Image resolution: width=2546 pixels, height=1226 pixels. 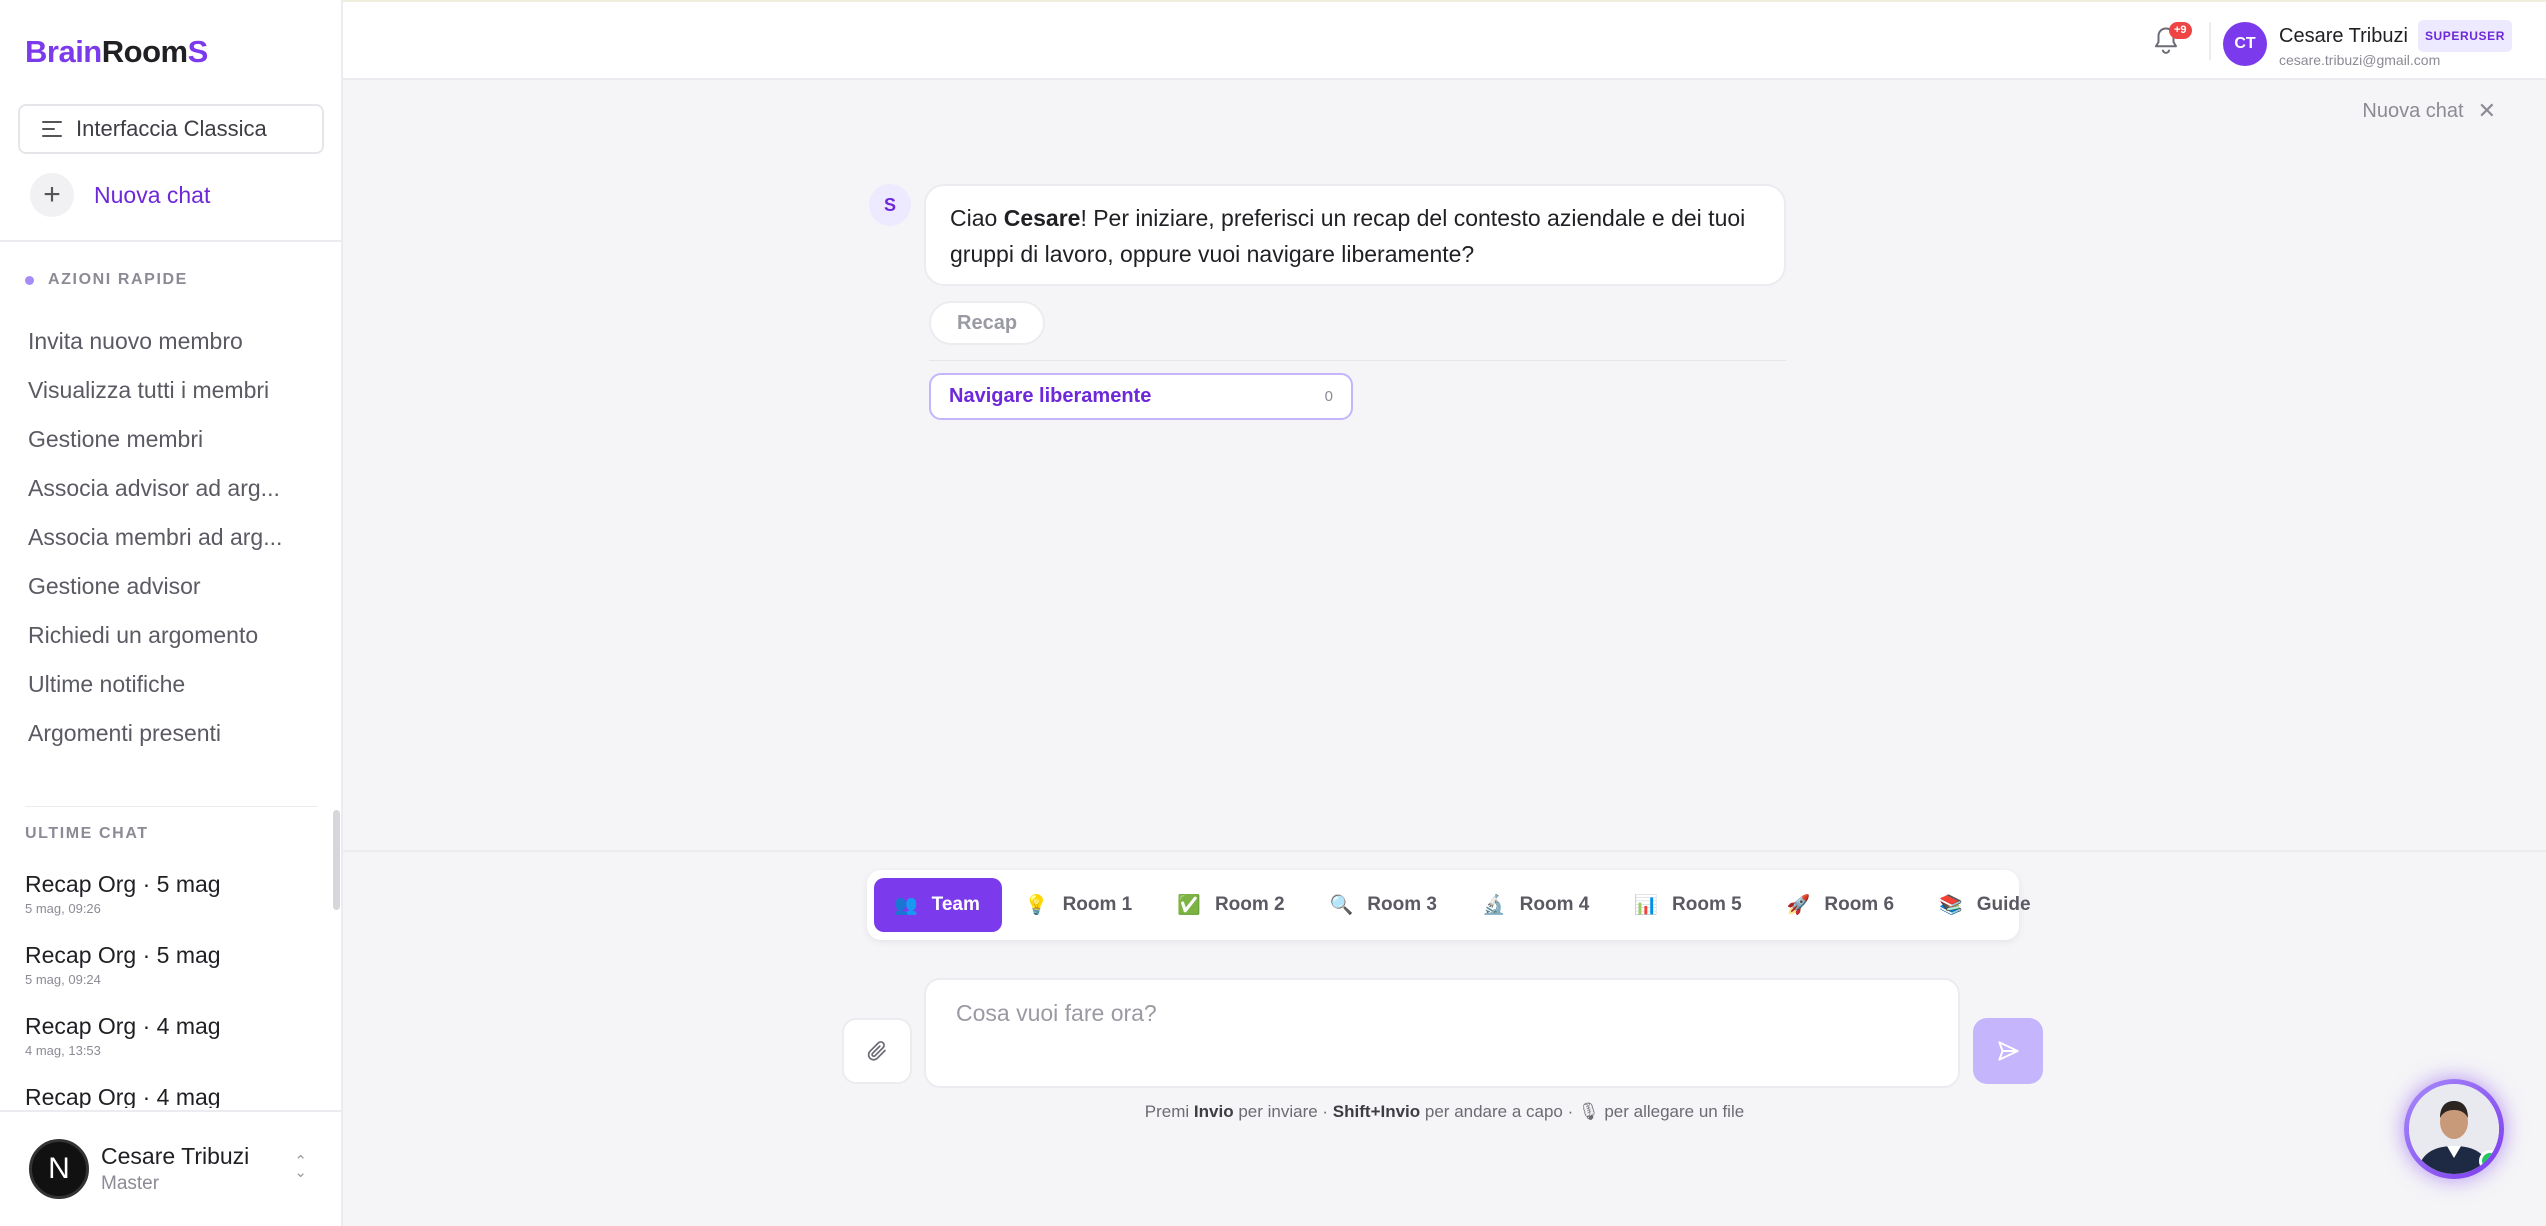 What do you see at coordinates (63, 908) in the screenshot?
I see `recent-chat-date: 5 mag, 09:26` at bounding box center [63, 908].